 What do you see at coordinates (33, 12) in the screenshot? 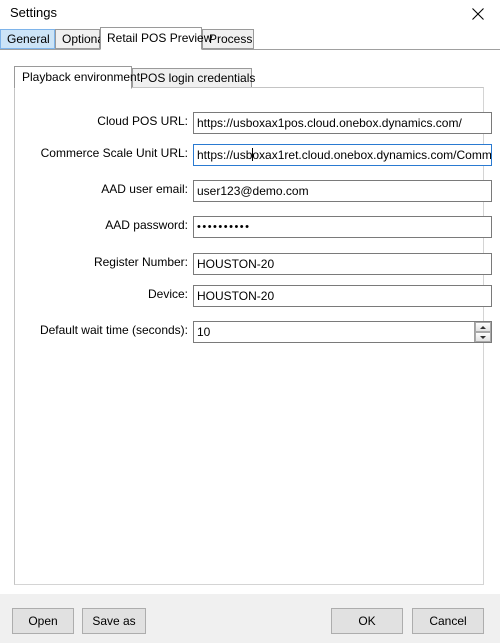
I see `window-title: Settings` at bounding box center [33, 12].